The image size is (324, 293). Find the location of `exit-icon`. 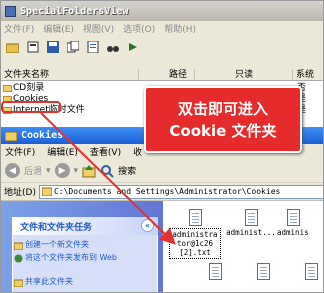

exit-icon is located at coordinates (132, 47).